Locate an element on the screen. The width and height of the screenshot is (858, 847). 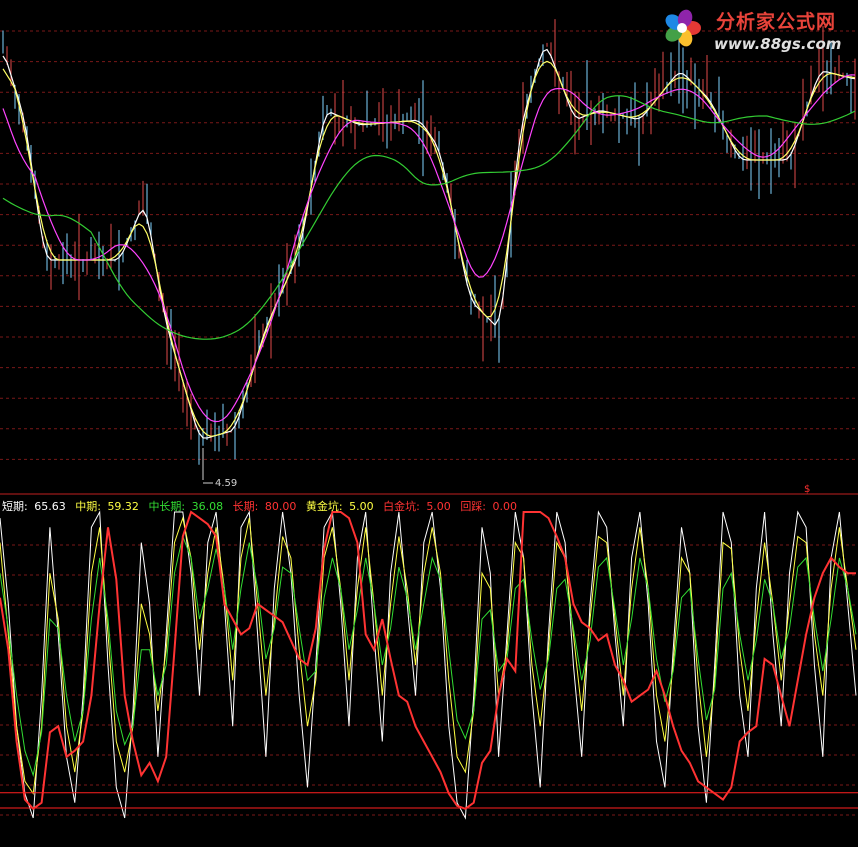
legend-item-long: 长期: 80.00 is located at coordinates (264, 506).